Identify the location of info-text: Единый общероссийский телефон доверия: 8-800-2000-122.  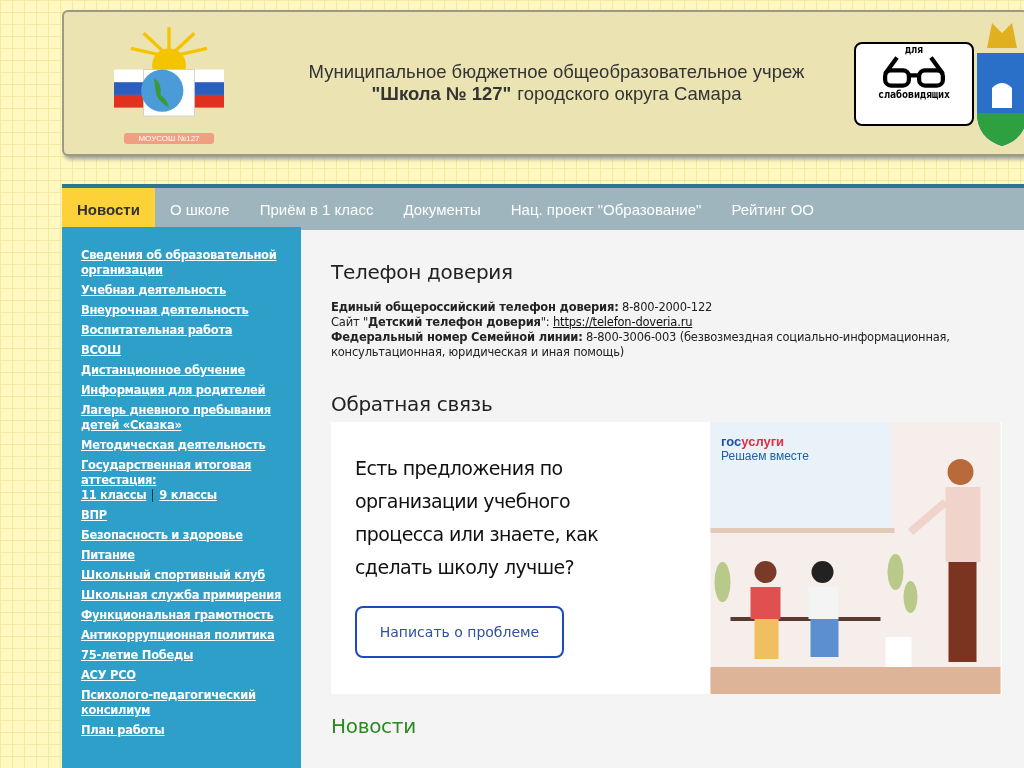
(522, 307).